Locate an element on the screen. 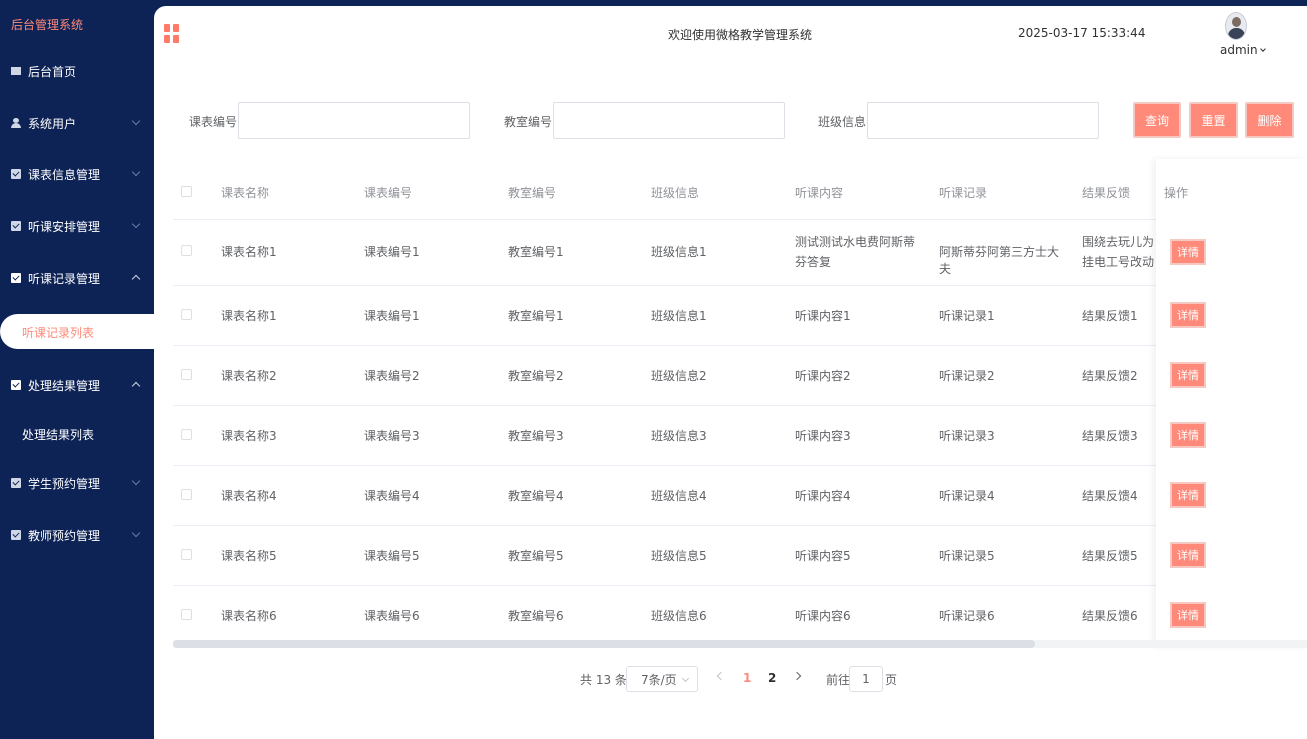 The width and height of the screenshot is (1307, 739). column-header: 课表名称 is located at coordinates (245, 193).